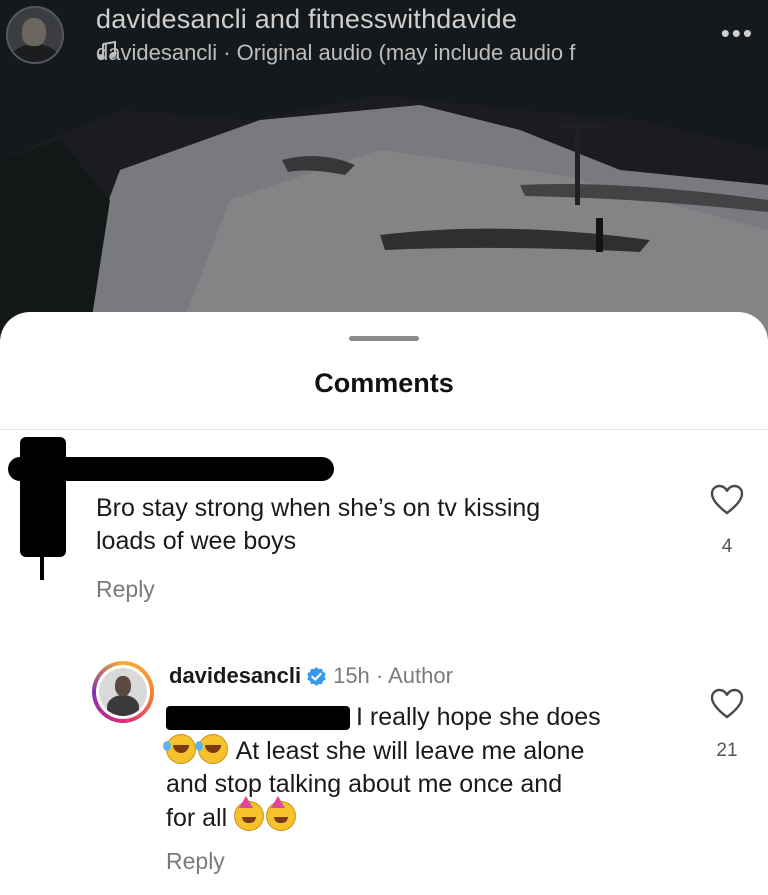 Image resolution: width=768 pixels, height=895 pixels. Describe the element at coordinates (306, 19) in the screenshot. I see `reel-account-names: davidesancli and fitnesswithdavide` at that location.